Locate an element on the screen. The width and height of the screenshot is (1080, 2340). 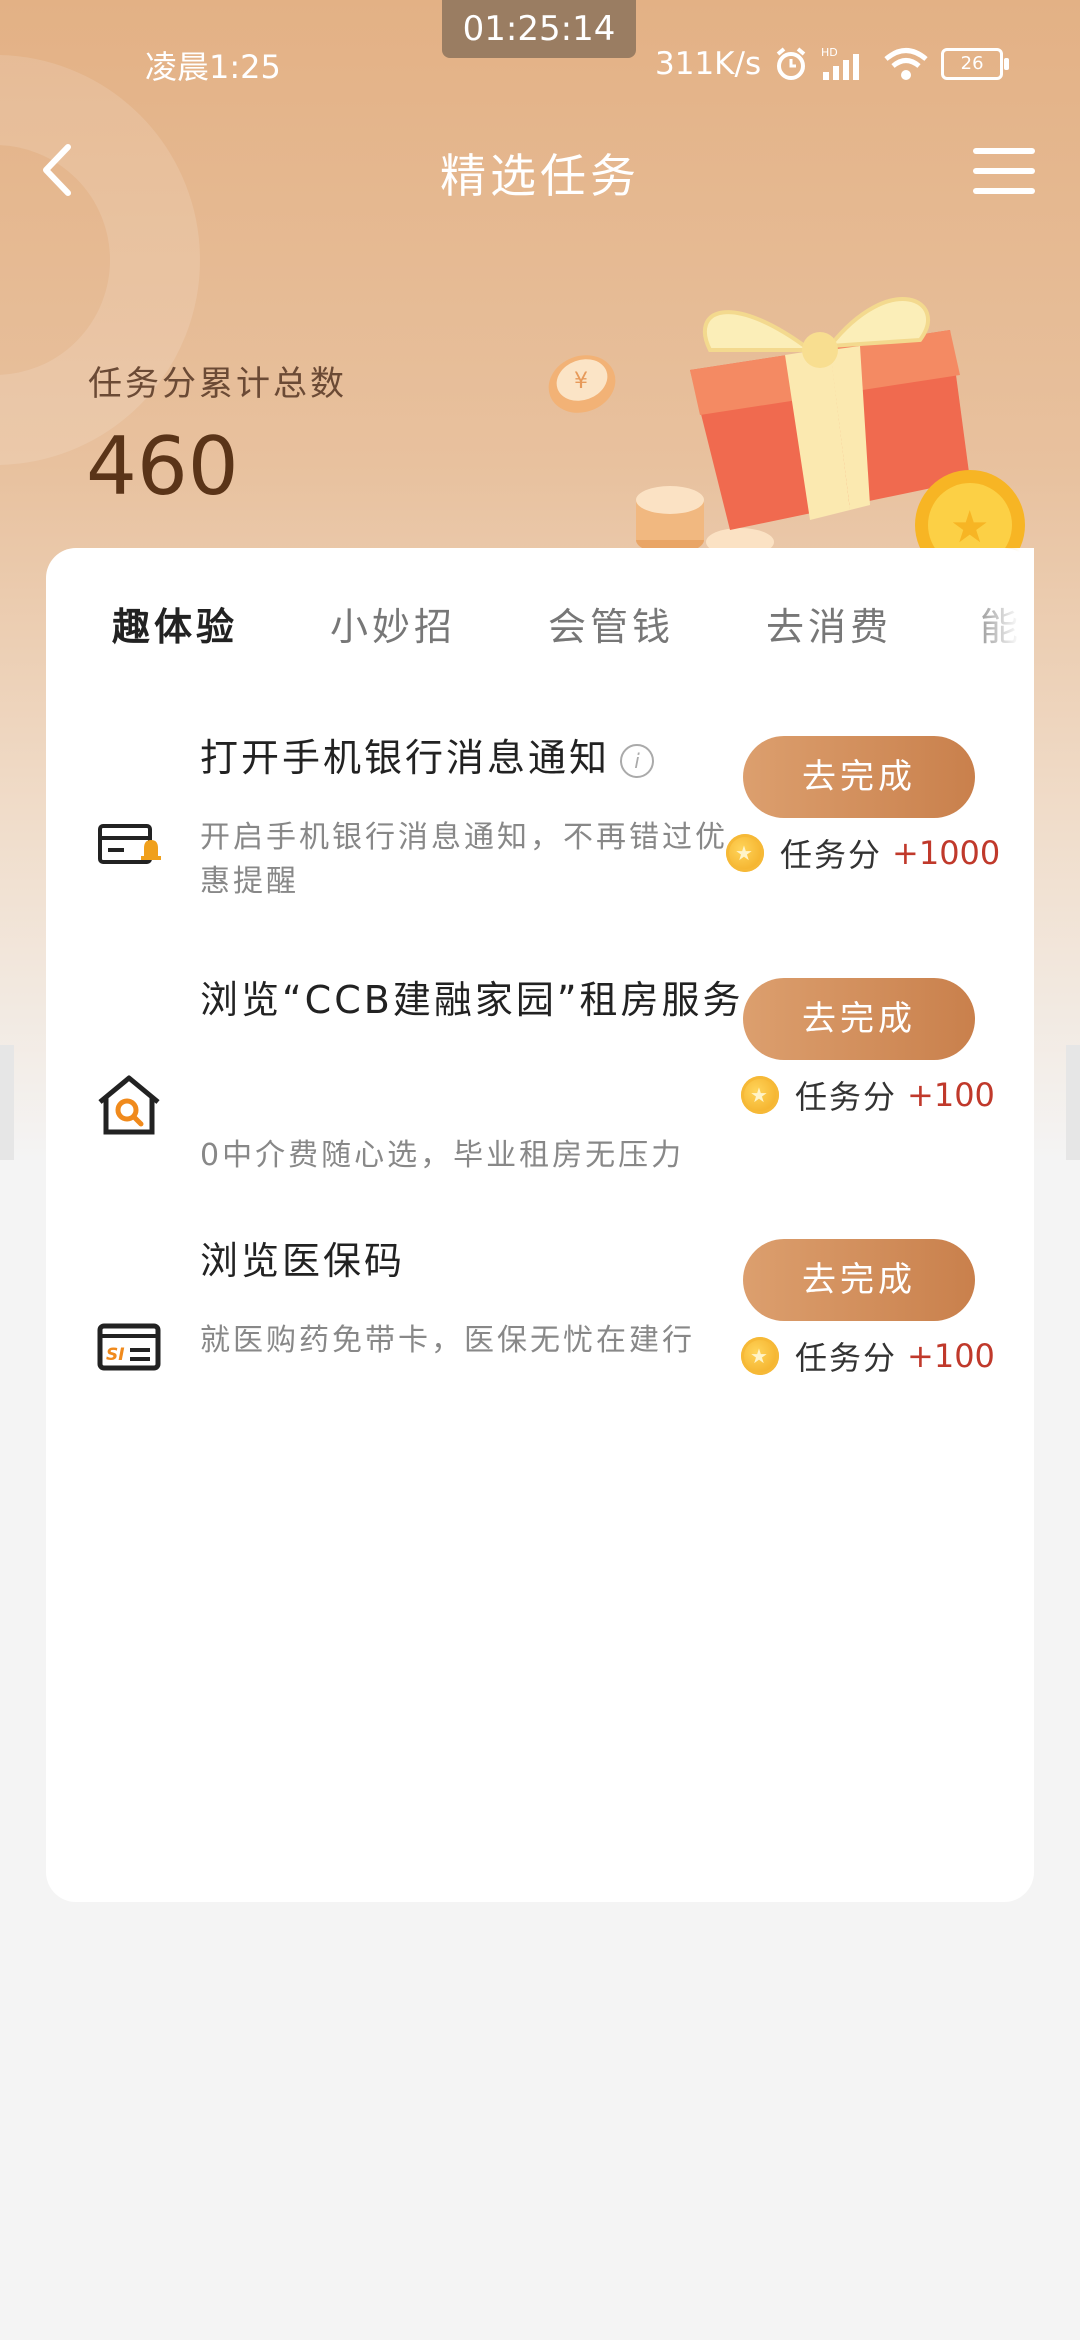
info-icon: i is located at coordinates (637, 760).